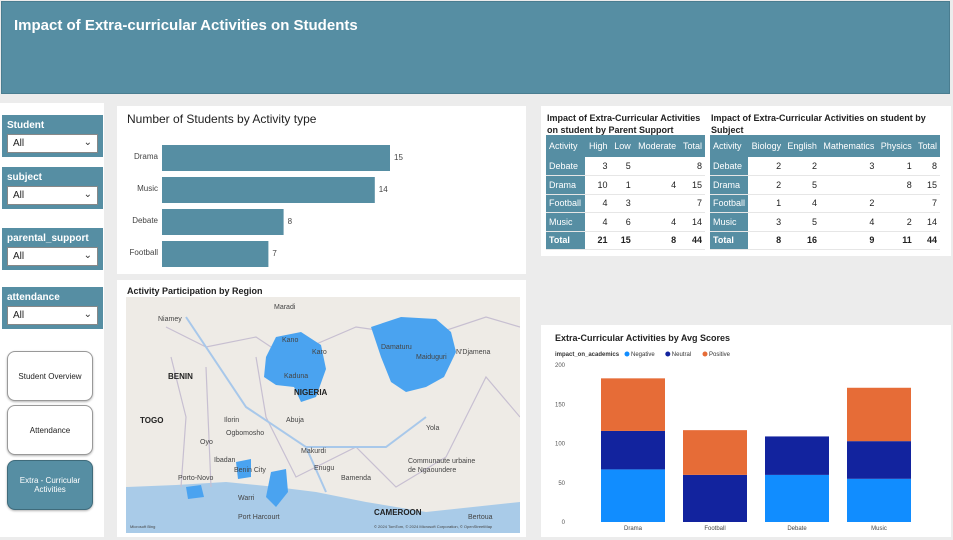 This screenshot has width=953, height=540. What do you see at coordinates (206, 442) in the screenshot?
I see `map-label: Oyo` at bounding box center [206, 442].